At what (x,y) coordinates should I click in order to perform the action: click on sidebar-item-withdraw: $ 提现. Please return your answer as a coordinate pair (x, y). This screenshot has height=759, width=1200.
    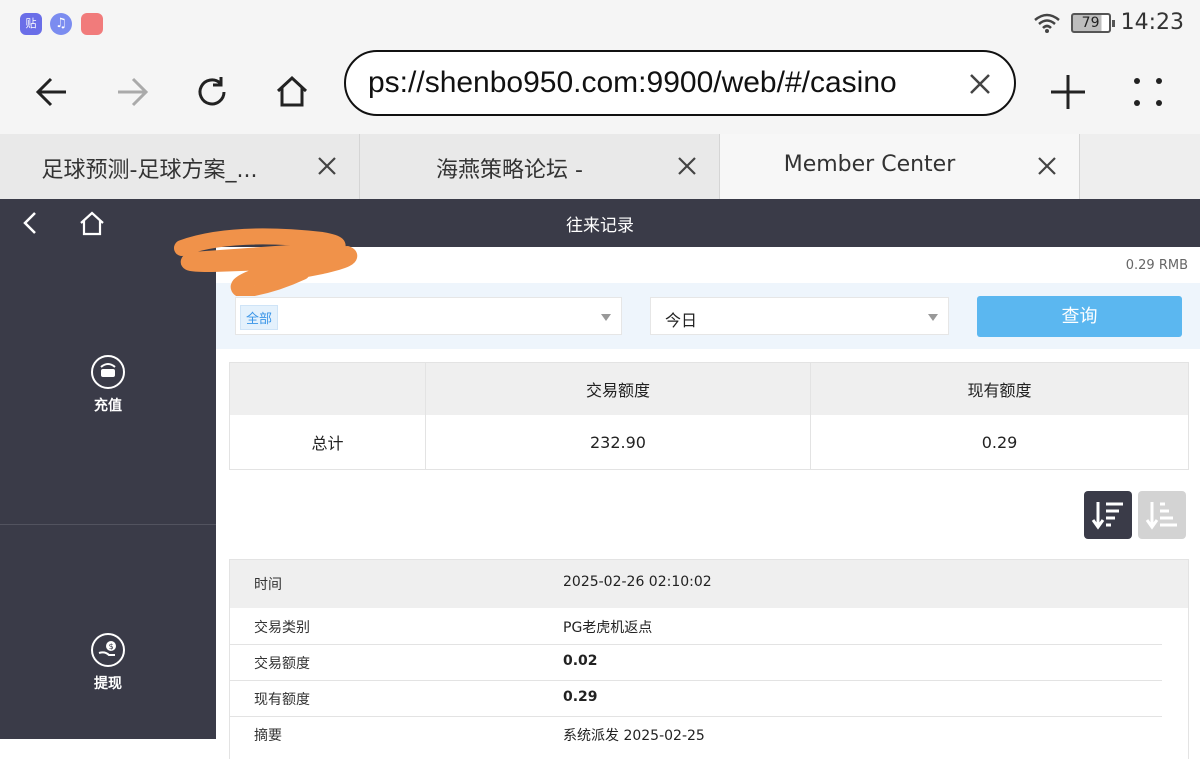
    Looking at the image, I should click on (108, 663).